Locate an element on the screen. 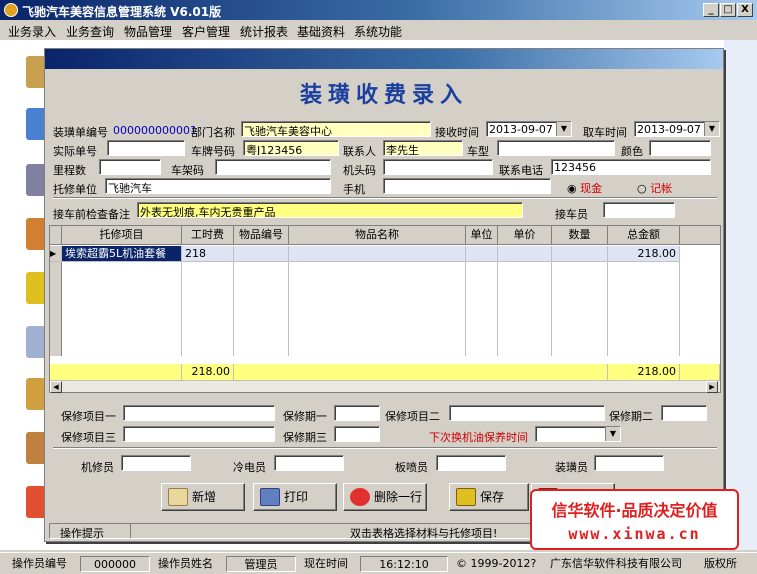 The image size is (757, 574). totals-amount: 218.00 is located at coordinates (644, 372).